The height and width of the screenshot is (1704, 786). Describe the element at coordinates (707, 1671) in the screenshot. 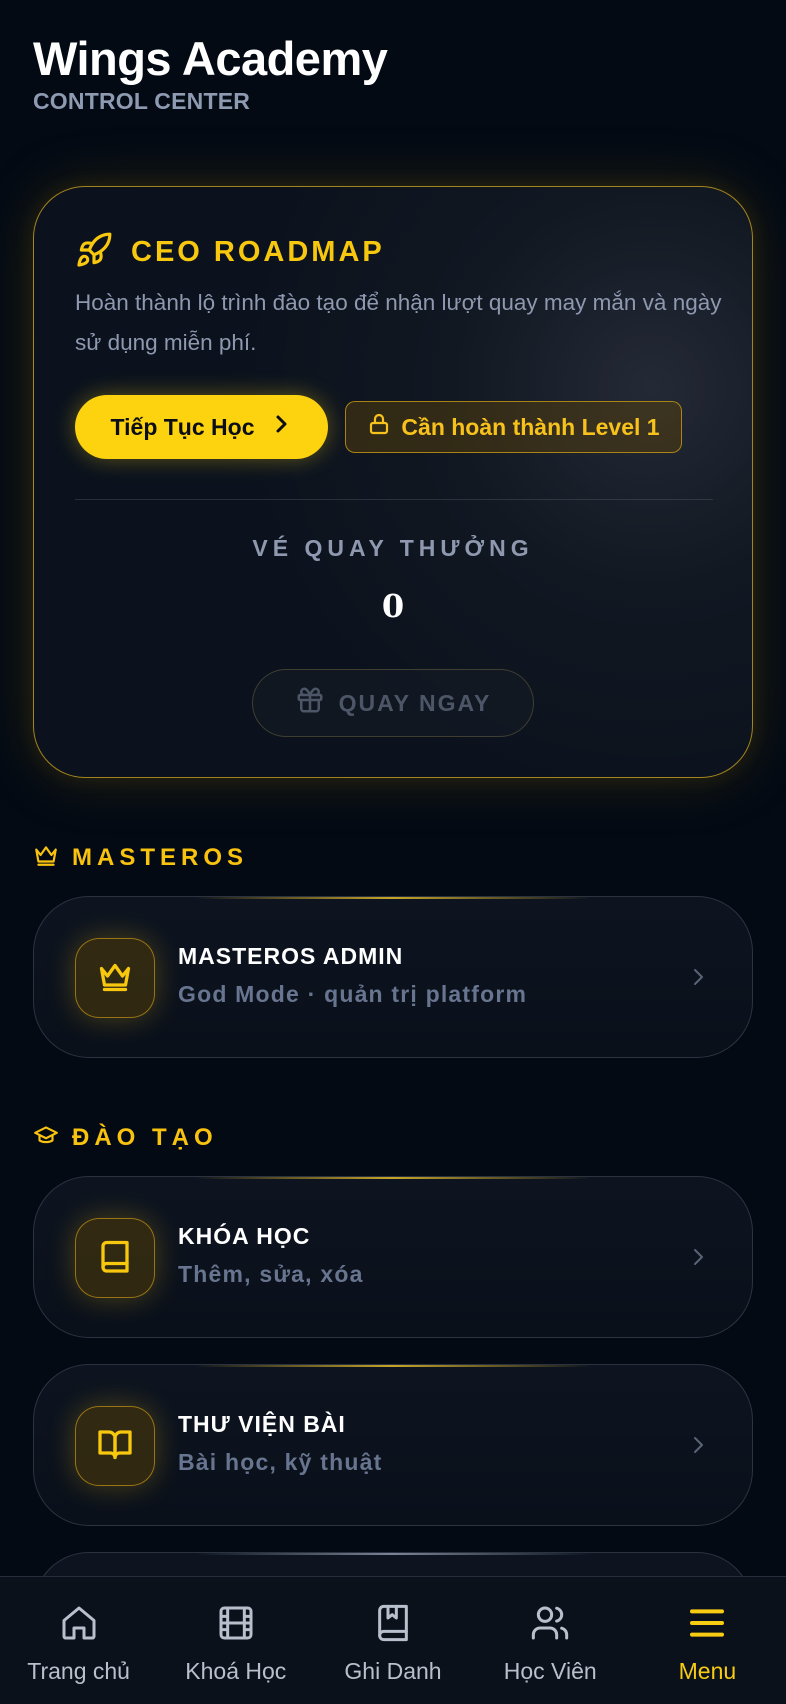

I see `nav-item-label: Menu` at that location.